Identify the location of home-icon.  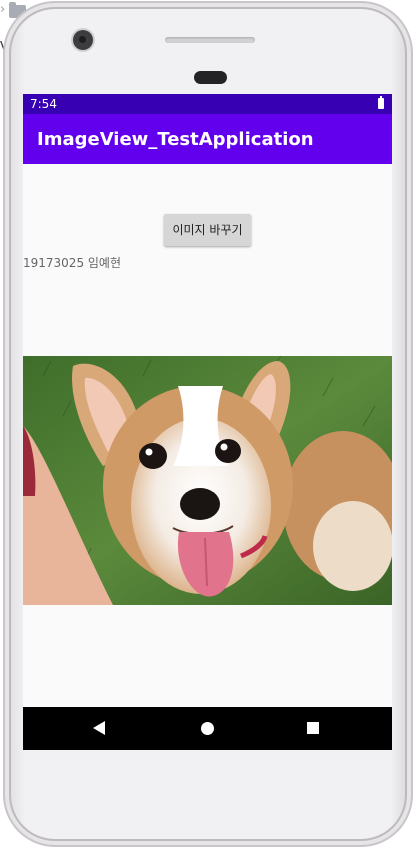
(207, 728).